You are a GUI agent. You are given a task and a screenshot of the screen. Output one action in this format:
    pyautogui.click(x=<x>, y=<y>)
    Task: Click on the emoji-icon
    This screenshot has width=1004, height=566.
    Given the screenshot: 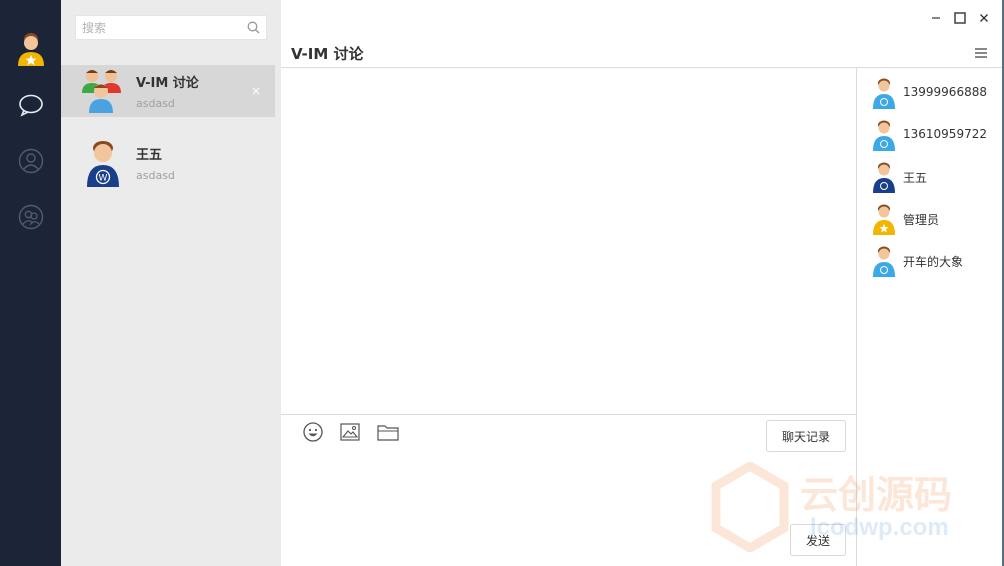 What is the action you would take?
    pyautogui.click(x=313, y=432)
    